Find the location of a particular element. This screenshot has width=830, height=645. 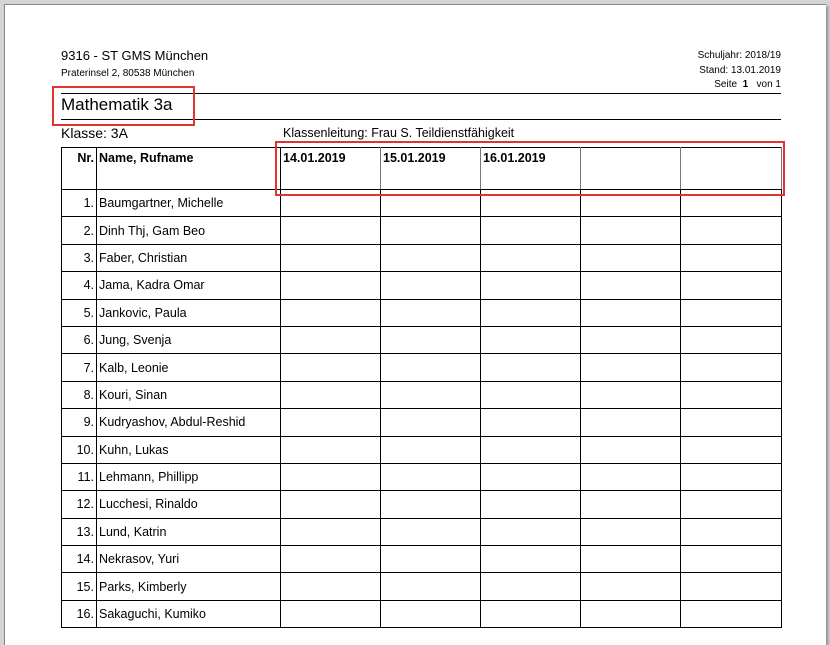

student-name: Lucchesi, Rinaldo is located at coordinates (188, 504).